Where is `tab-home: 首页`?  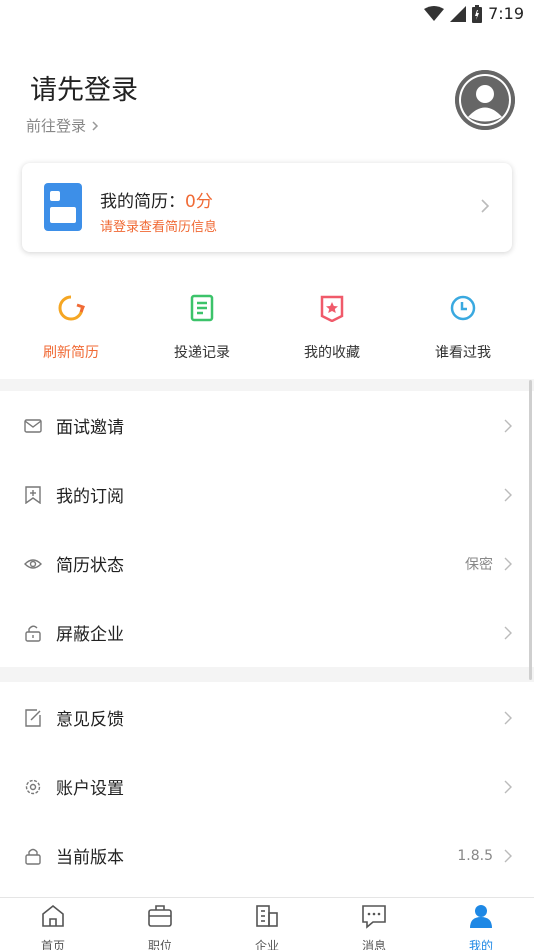 tab-home: 首页 is located at coordinates (53, 924).